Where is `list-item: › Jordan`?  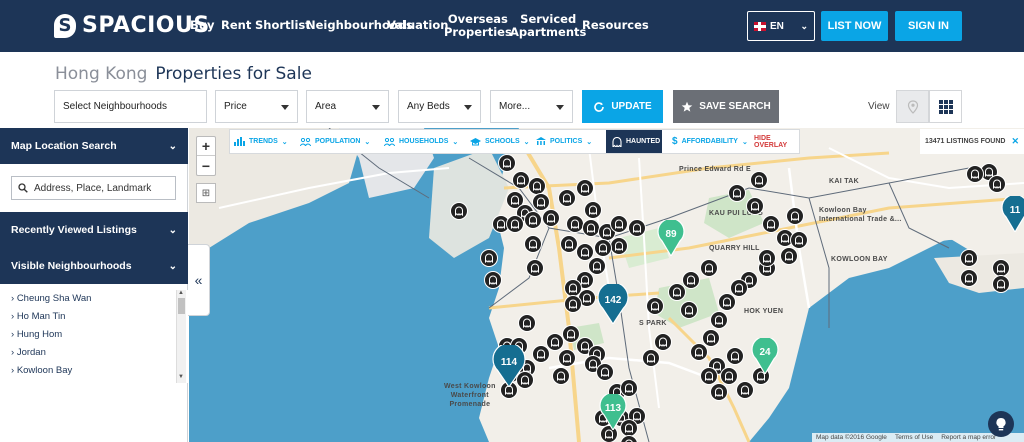 list-item: › Jordan is located at coordinates (28, 352).